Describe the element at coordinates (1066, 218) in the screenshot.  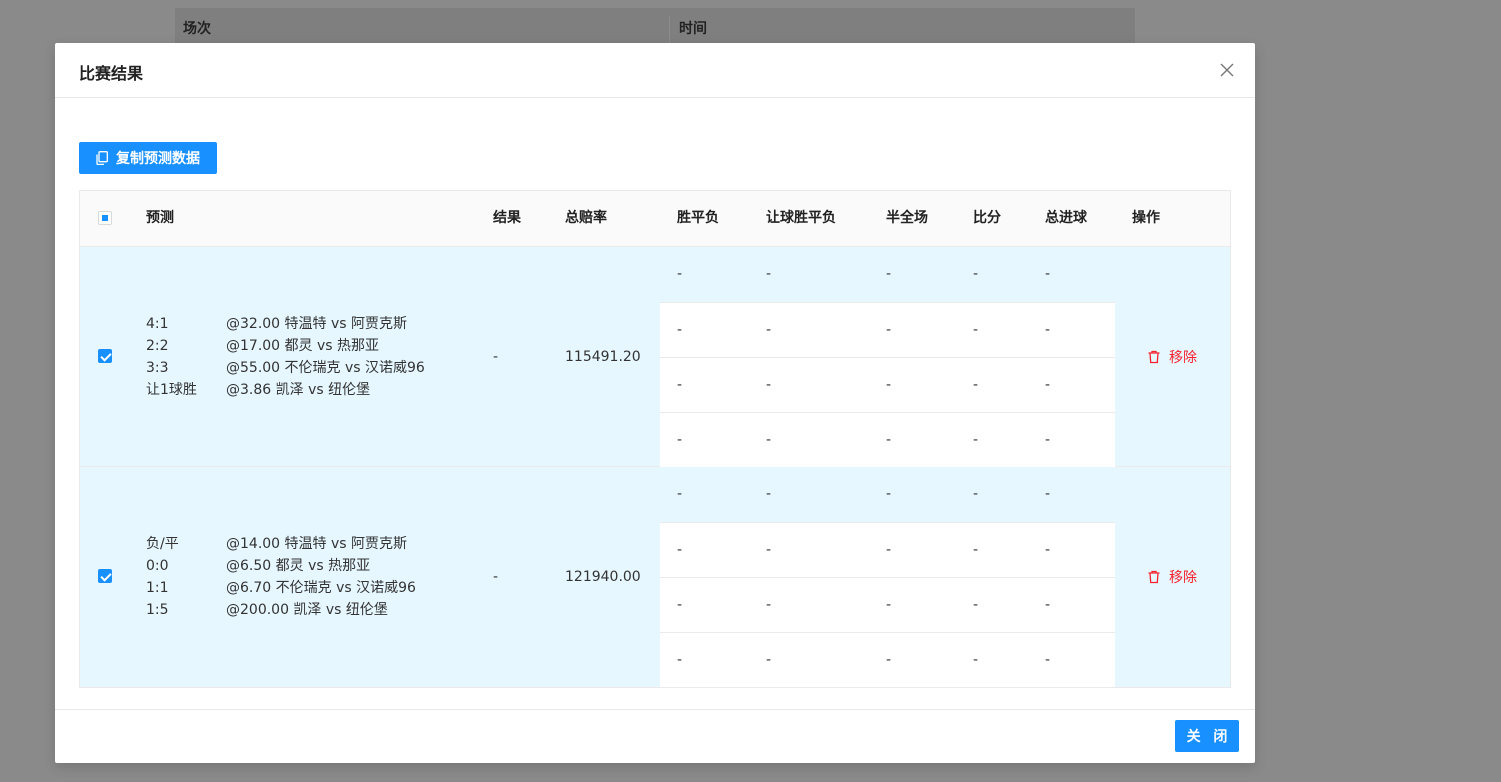
I see `header-total-goals: 总进球` at that location.